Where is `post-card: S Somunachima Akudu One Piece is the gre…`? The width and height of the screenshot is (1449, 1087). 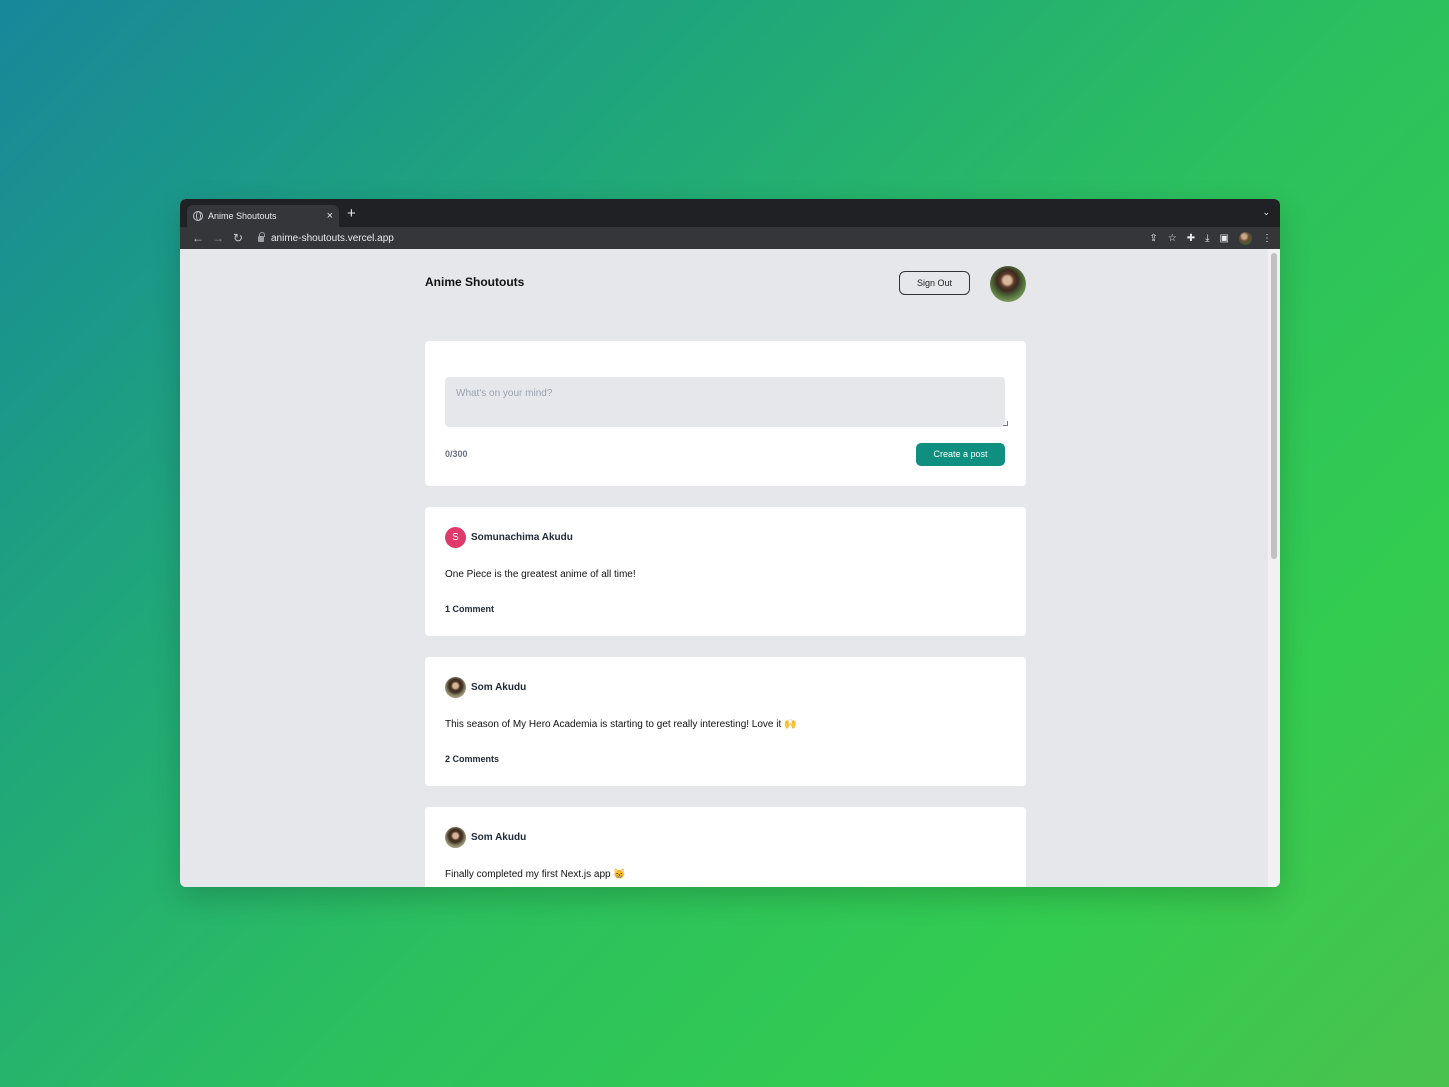 post-card: S Somunachima Akudu One Piece is the gre… is located at coordinates (725, 571).